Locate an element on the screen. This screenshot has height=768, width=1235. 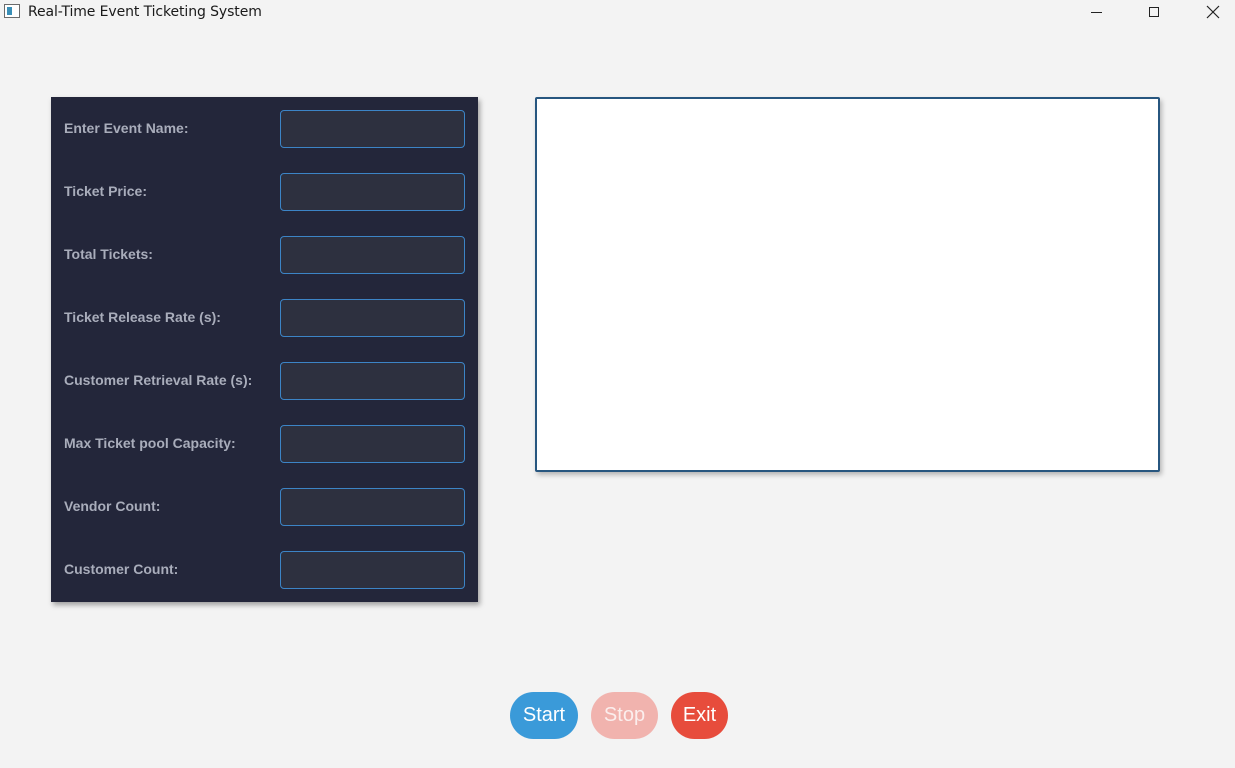
maximize-icon is located at coordinates (1154, 12).